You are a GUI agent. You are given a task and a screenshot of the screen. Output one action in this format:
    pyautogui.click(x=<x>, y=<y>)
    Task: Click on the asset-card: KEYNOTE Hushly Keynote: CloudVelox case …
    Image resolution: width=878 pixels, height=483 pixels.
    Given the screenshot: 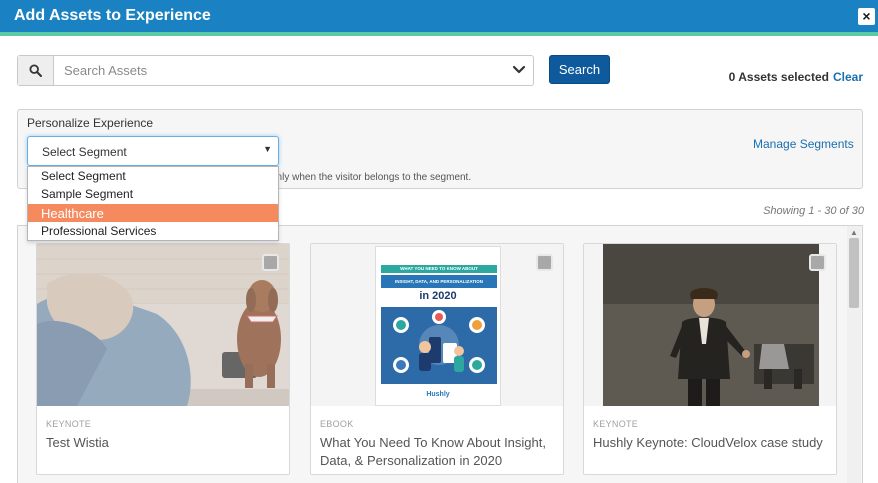 What is the action you would take?
    pyautogui.click(x=710, y=359)
    